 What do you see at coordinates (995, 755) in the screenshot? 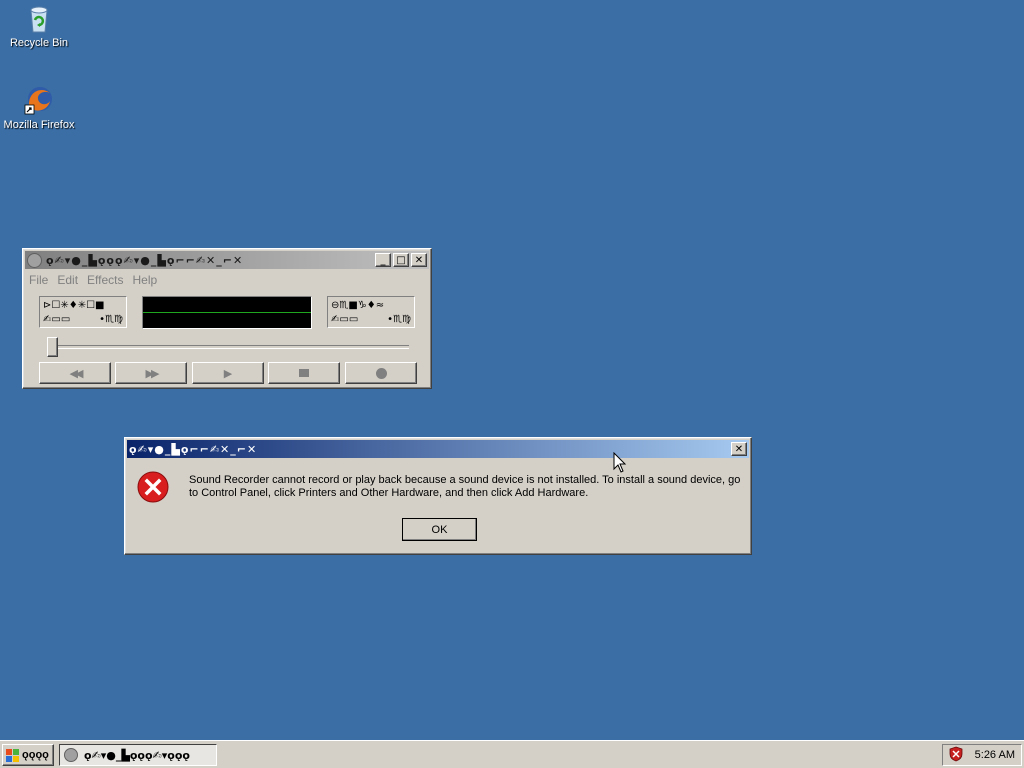
I see `clock: 5:26 AM` at bounding box center [995, 755].